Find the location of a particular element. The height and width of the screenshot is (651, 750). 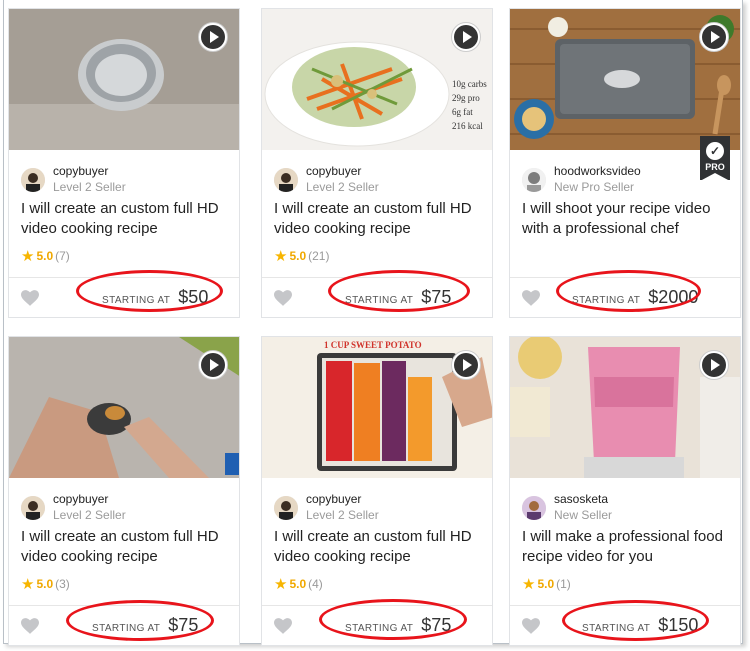

check-icon: ✓ is located at coordinates (715, 151).